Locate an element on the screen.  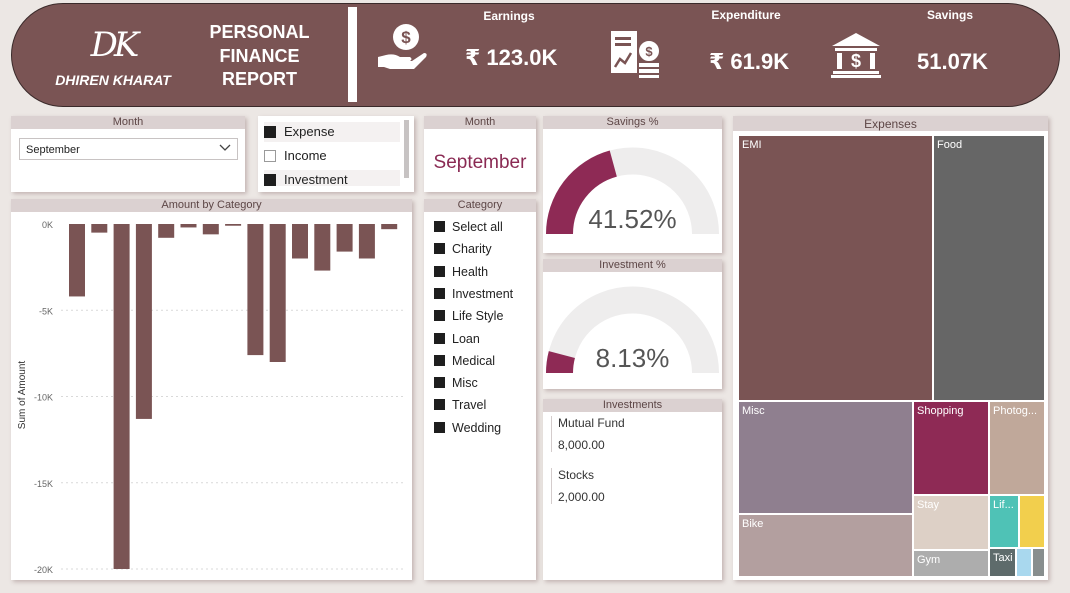
category-item-label: Life Style is located at coordinates (478, 316).